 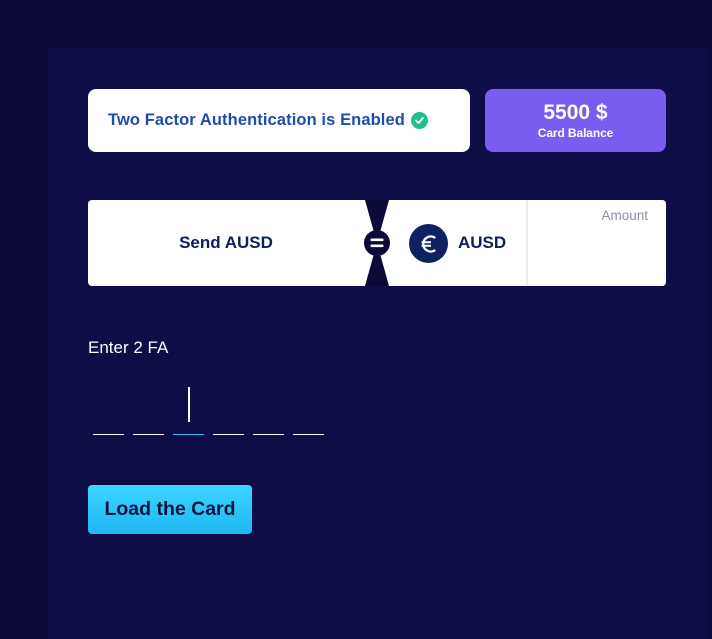 What do you see at coordinates (170, 509) in the screenshot?
I see `load-card-button: Load the Card` at bounding box center [170, 509].